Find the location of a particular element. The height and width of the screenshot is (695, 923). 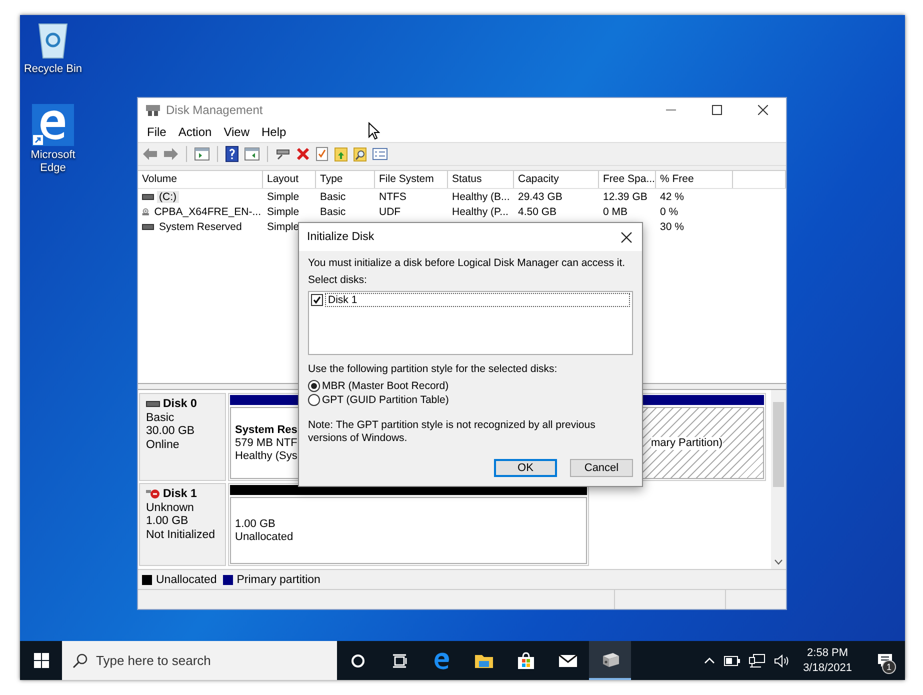

legend-label: Unallocated is located at coordinates (186, 580).